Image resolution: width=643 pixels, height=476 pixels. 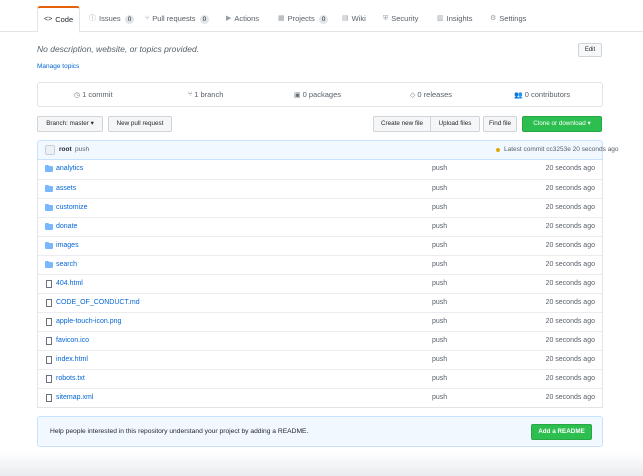 What do you see at coordinates (58, 66) in the screenshot?
I see `manage-topics-link: Manage topics` at bounding box center [58, 66].